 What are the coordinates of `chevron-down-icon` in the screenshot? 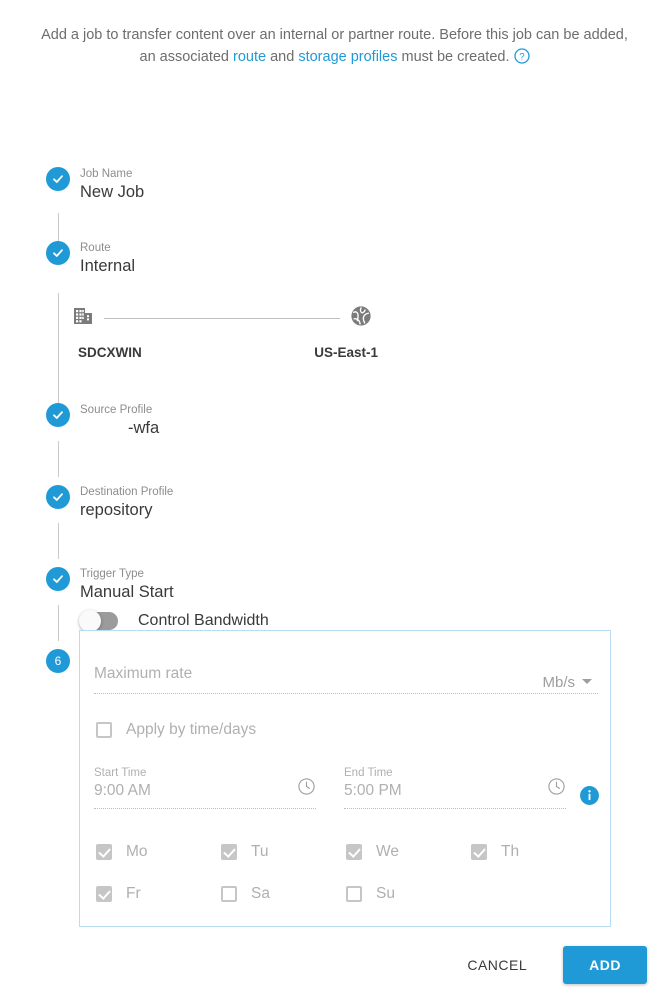 It's located at (587, 681).